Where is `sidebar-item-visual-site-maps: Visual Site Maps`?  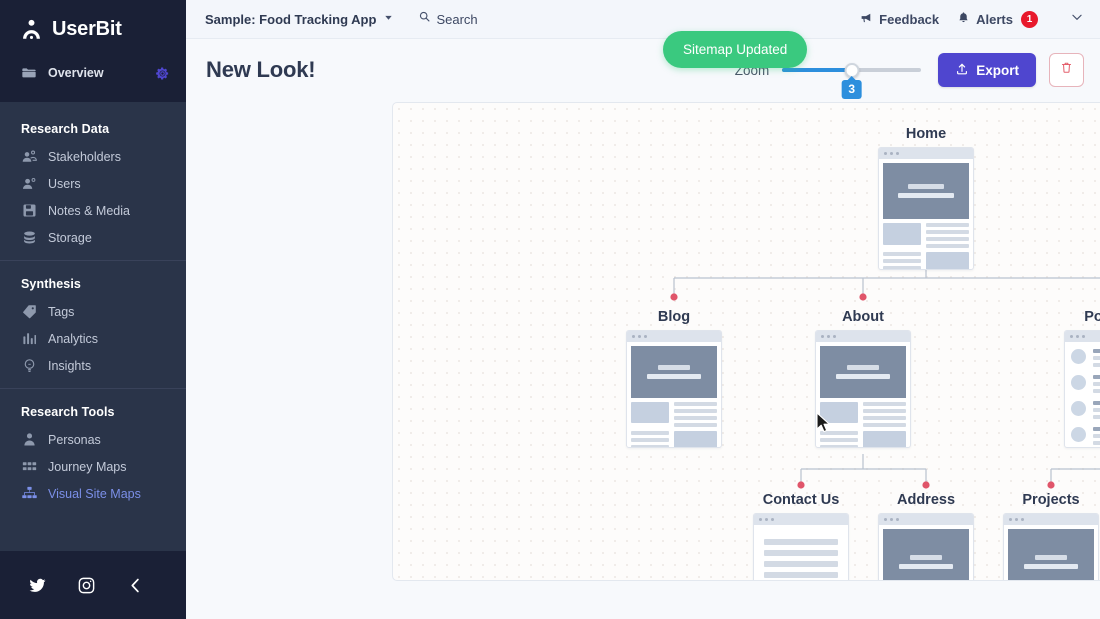 sidebar-item-visual-site-maps: Visual Site Maps is located at coordinates (93, 493).